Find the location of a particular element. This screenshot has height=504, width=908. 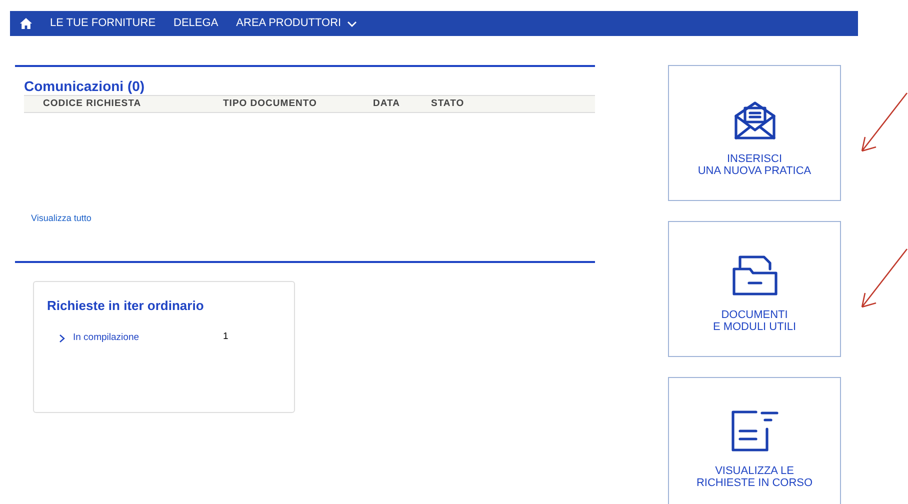

action-tile: INSERISCI UNA NUOVA PRATICA is located at coordinates (754, 133).